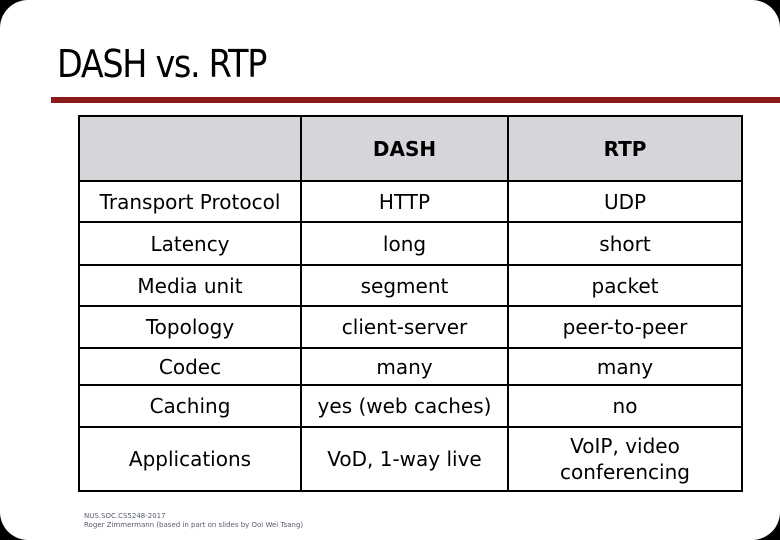 Image resolution: width=780 pixels, height=540 pixels. Describe the element at coordinates (625, 285) in the screenshot. I see `rtp-cell: packet` at that location.